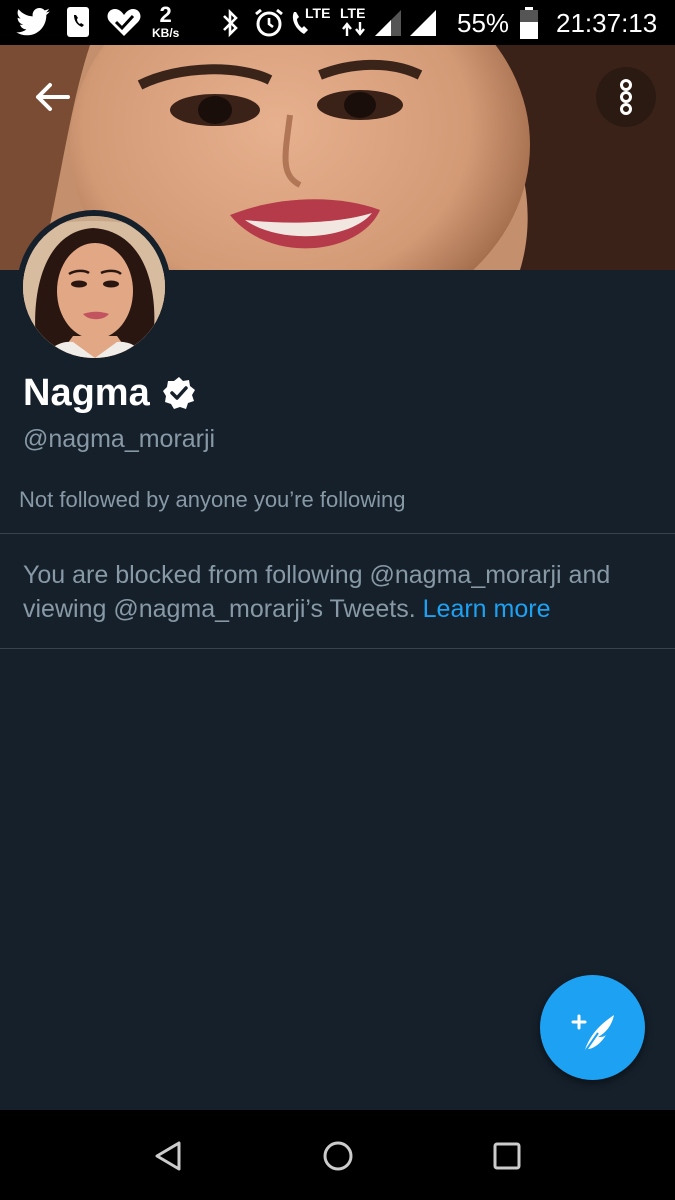 The height and width of the screenshot is (1200, 675). I want to click on alarm-icon, so click(269, 22).